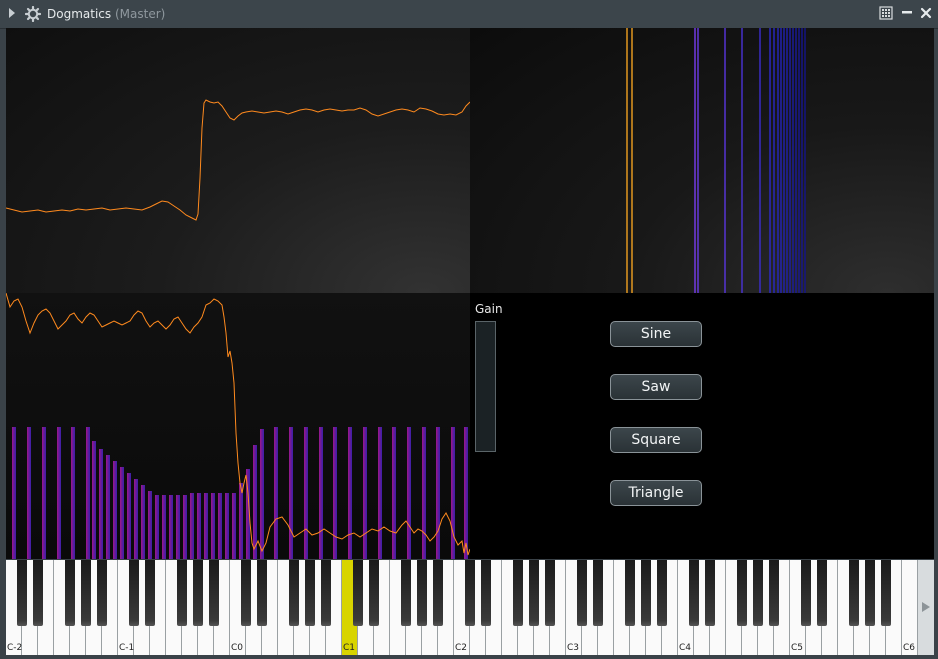  I want to click on waveform-svg, so click(238, 160).